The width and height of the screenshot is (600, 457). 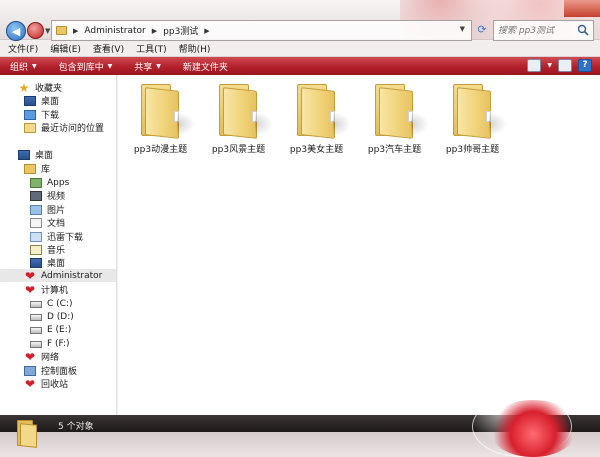 What do you see at coordinates (538, 30) in the screenshot?
I see `search-input` at bounding box center [538, 30].